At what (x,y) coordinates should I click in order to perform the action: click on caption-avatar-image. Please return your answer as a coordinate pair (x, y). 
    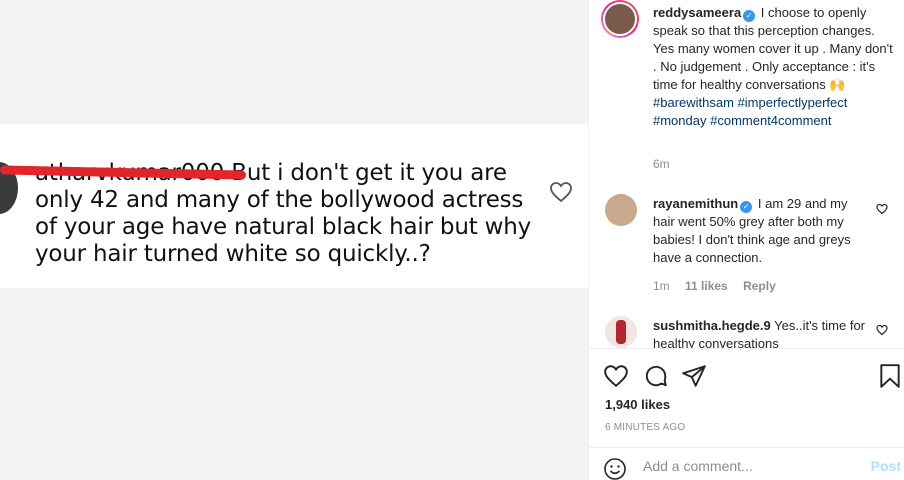
    Looking at the image, I should click on (620, 19).